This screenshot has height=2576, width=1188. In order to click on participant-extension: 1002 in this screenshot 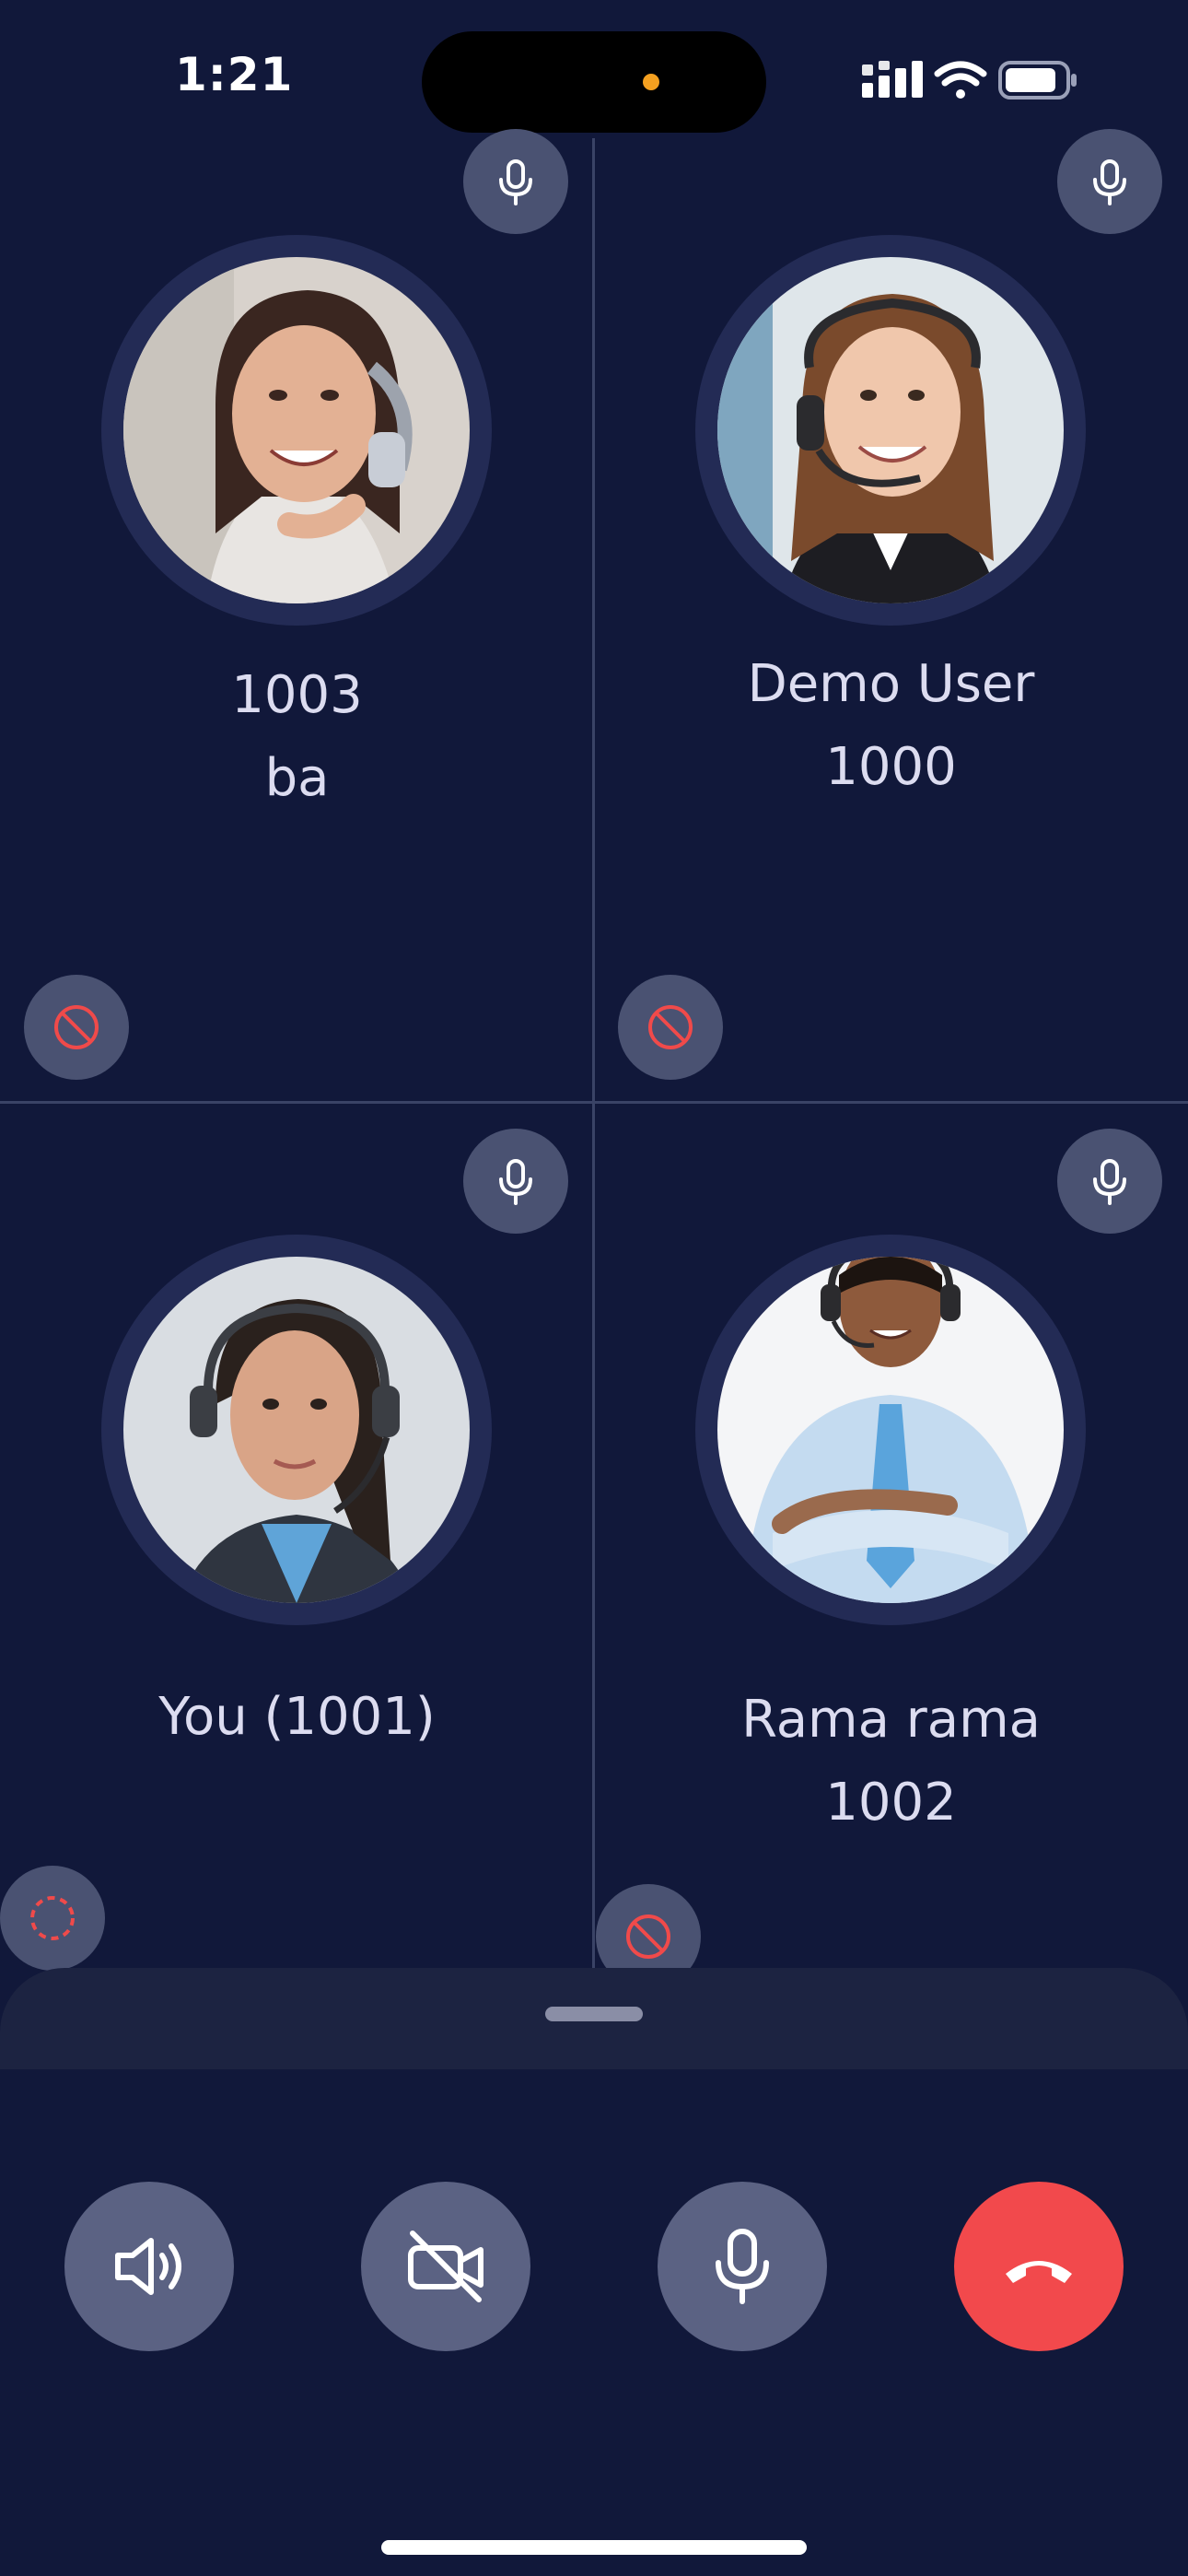, I will do `click(891, 1802)`.